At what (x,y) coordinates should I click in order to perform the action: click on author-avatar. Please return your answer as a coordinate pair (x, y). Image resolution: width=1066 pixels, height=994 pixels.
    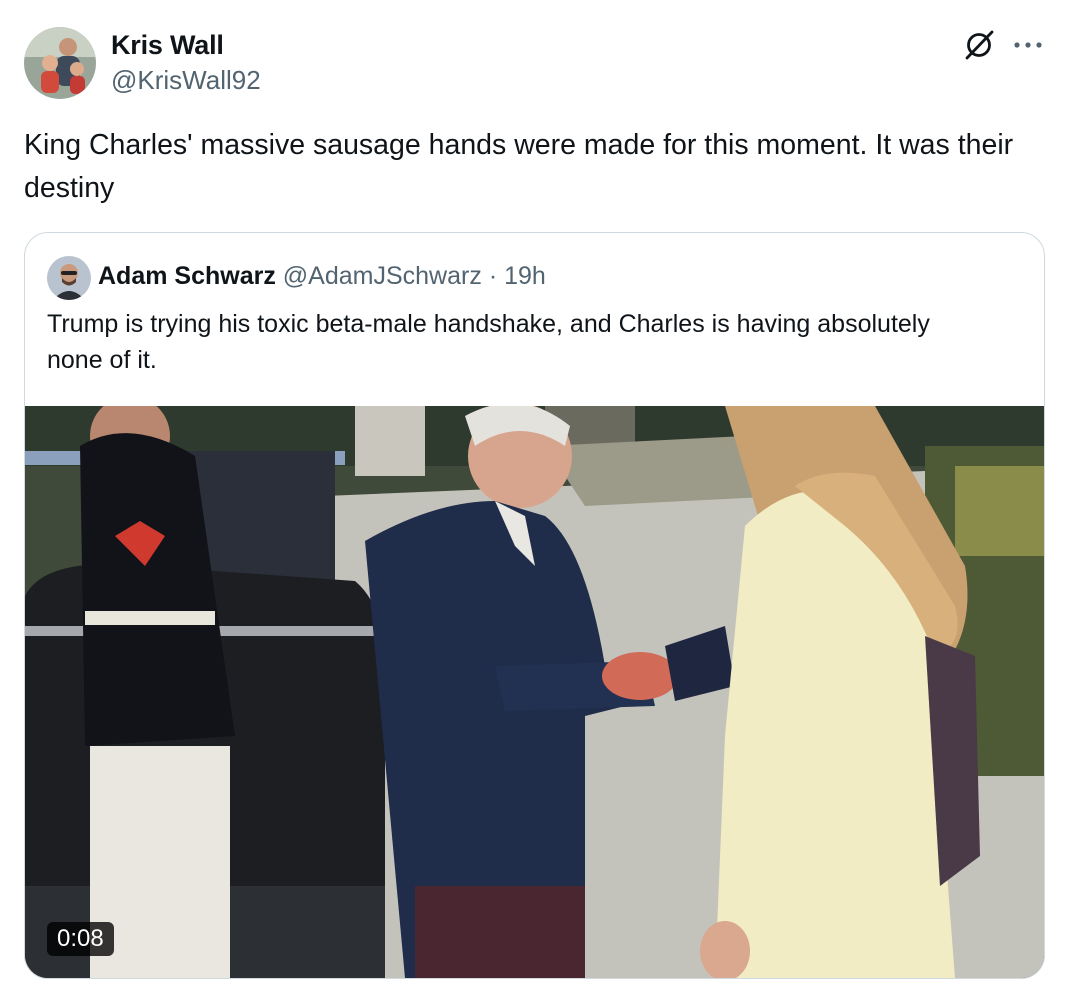
    Looking at the image, I should click on (60, 63).